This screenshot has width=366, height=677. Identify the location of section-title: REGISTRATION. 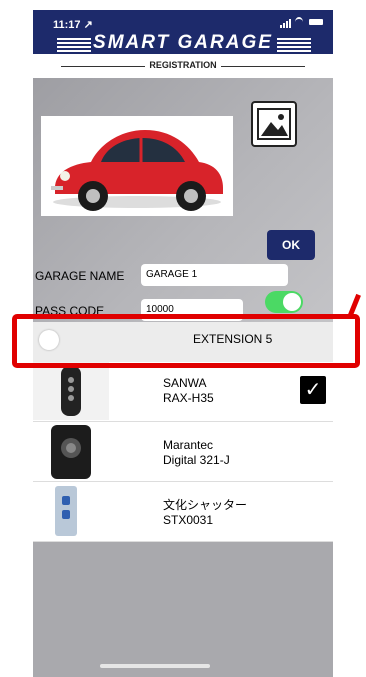
(183, 65).